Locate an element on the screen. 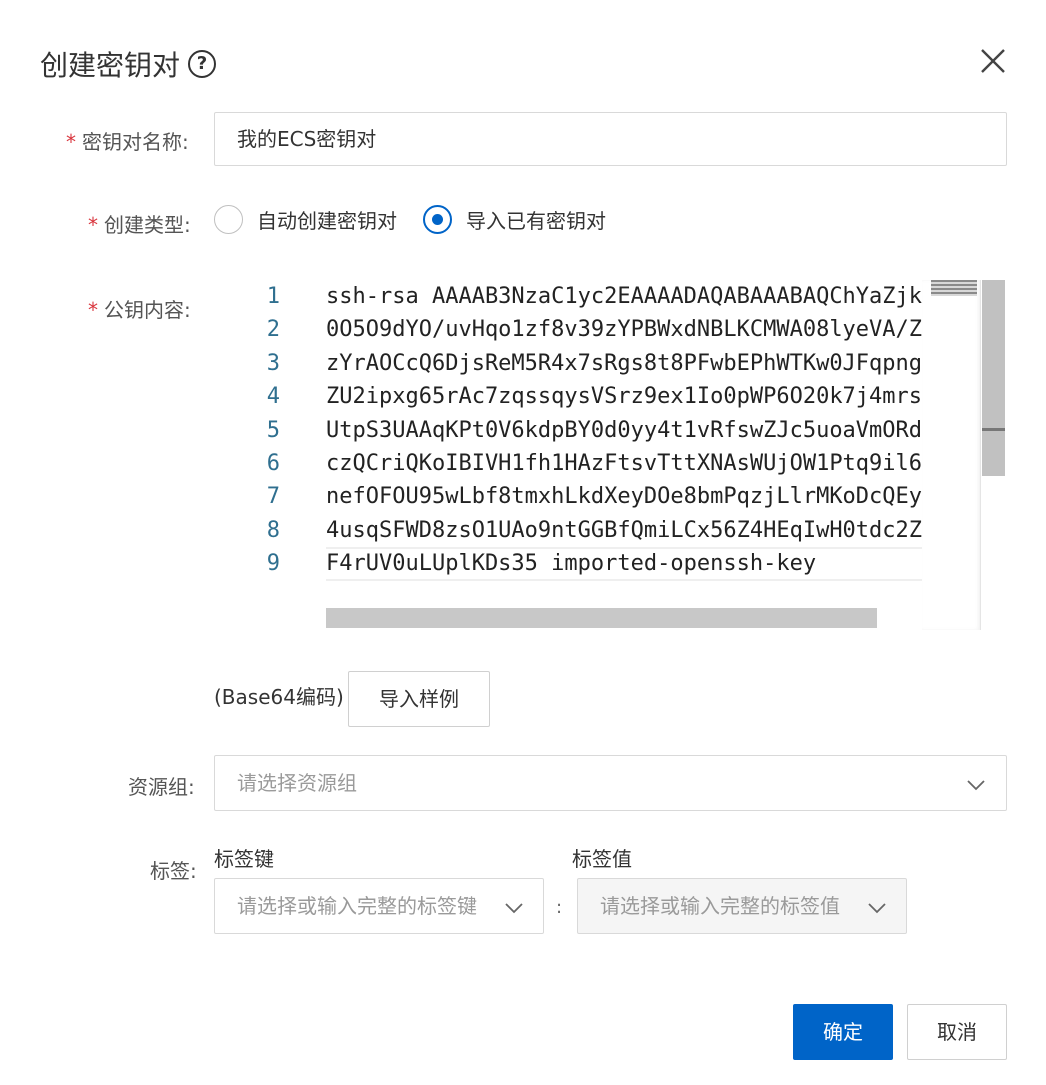 The width and height of the screenshot is (1046, 1085). creation-type-radio-group: 自动创建密钥对 导入已有密钥对 is located at coordinates (423, 219).